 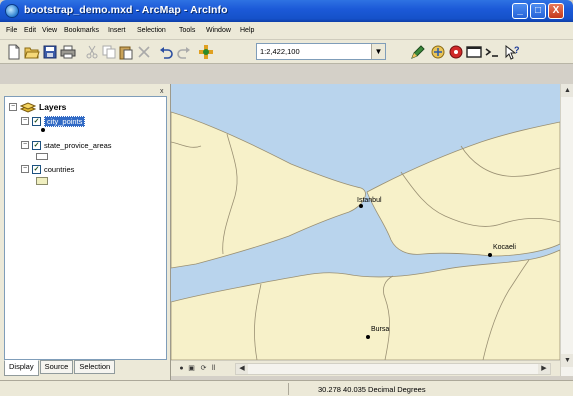 I want to click on print-icon, so click(x=68, y=52).